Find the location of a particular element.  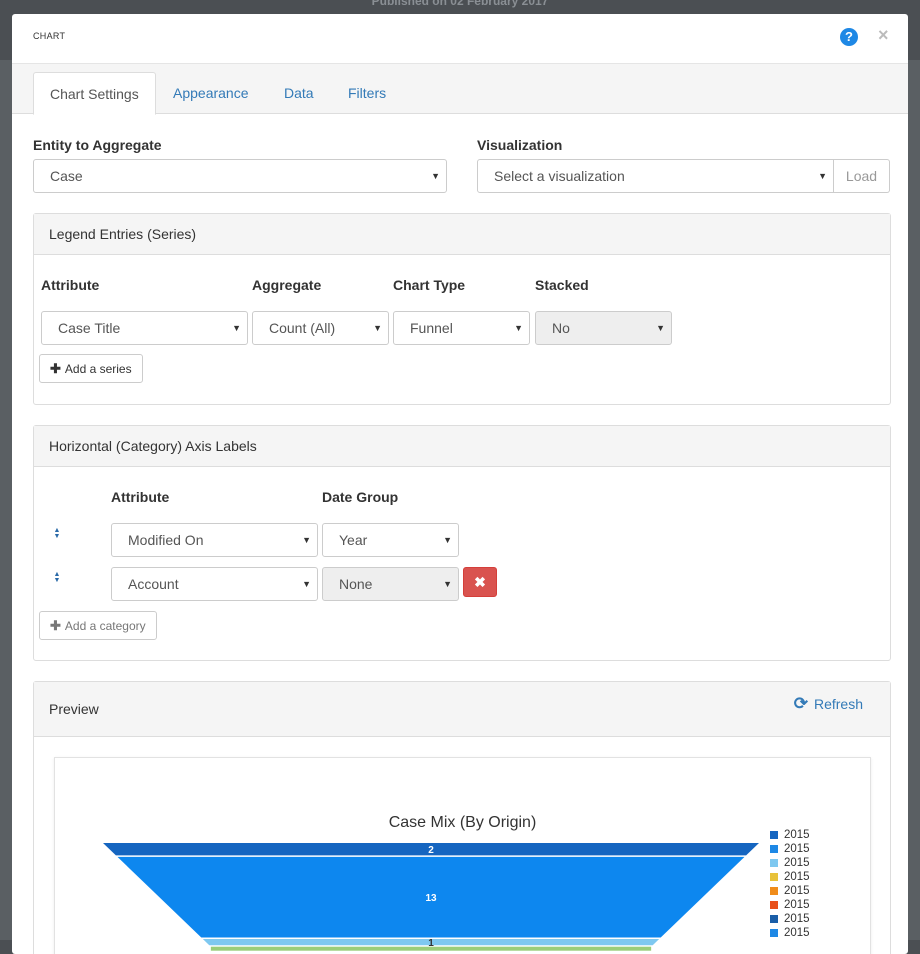

entity-select-value: Case is located at coordinates (66, 176).